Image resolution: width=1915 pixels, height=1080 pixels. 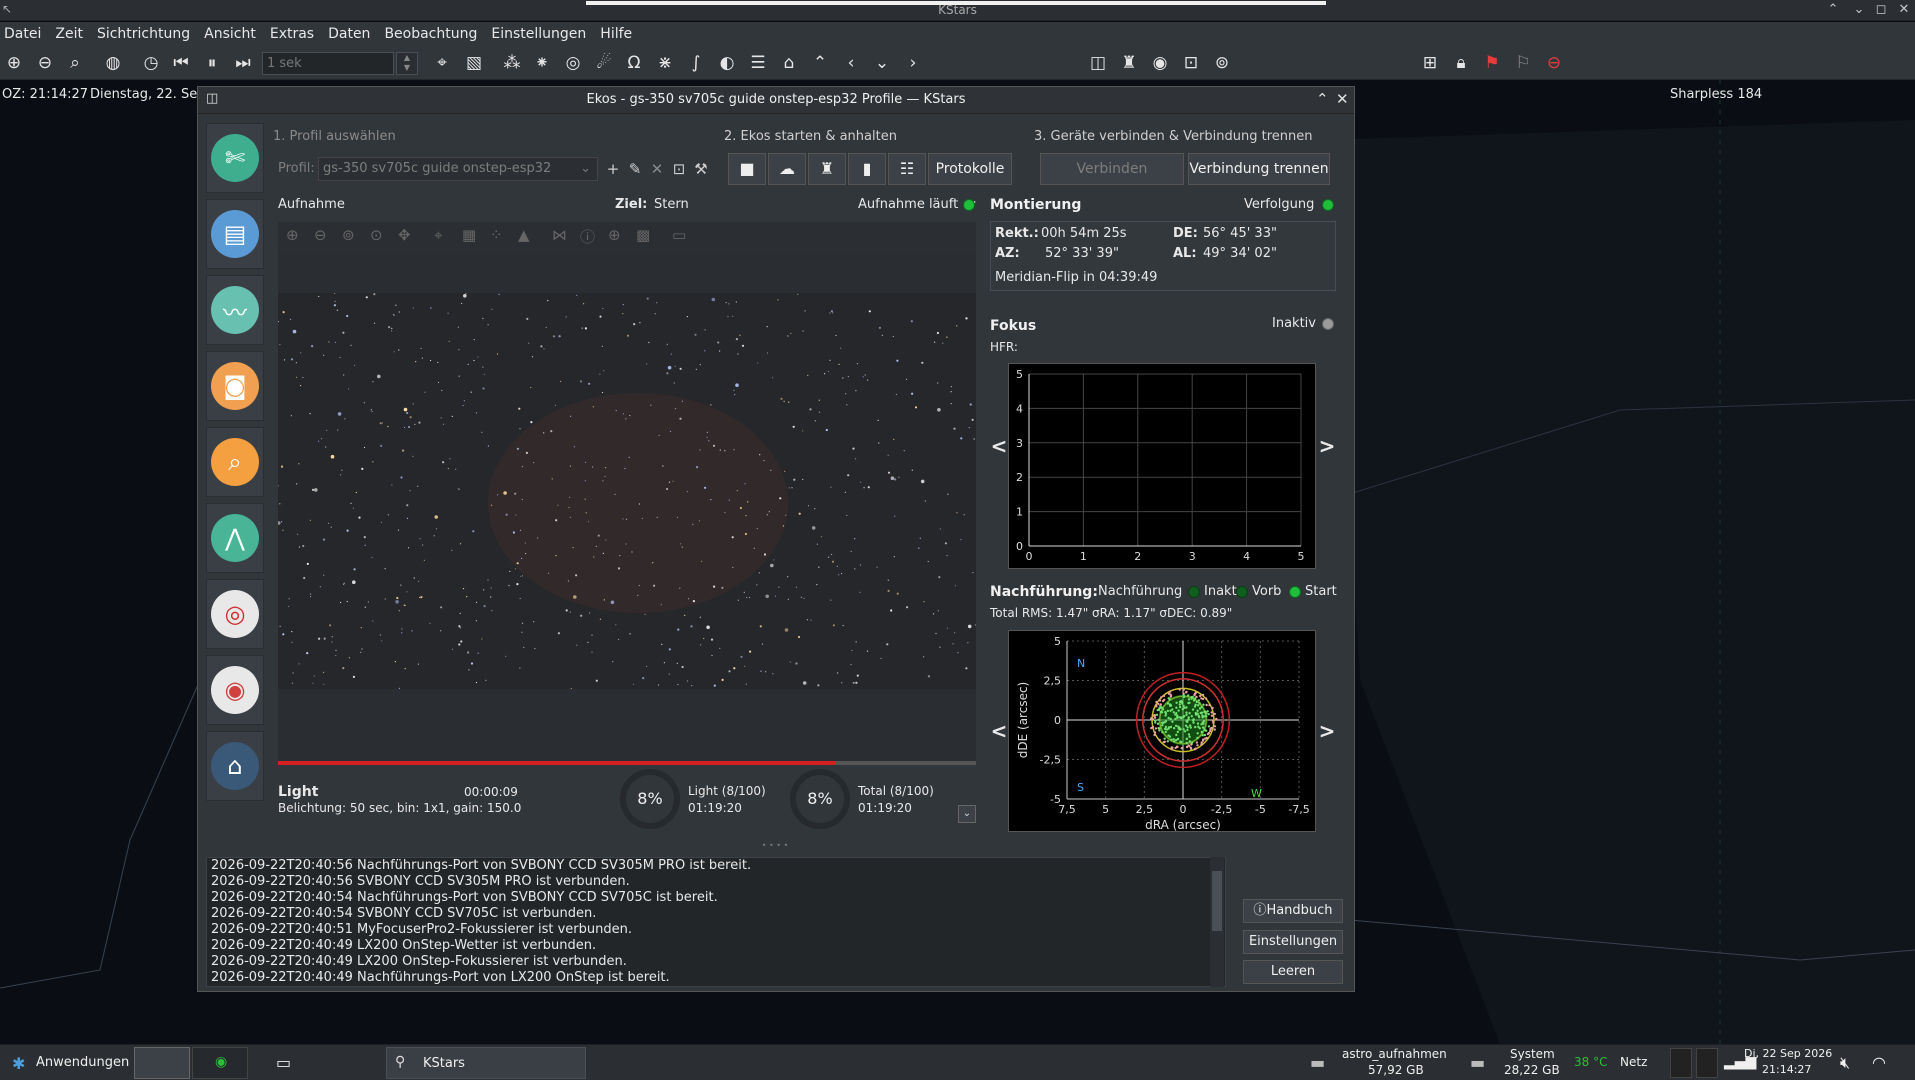 What do you see at coordinates (1293, 911) in the screenshot?
I see `handbook-button: ⓘHandbuch` at bounding box center [1293, 911].